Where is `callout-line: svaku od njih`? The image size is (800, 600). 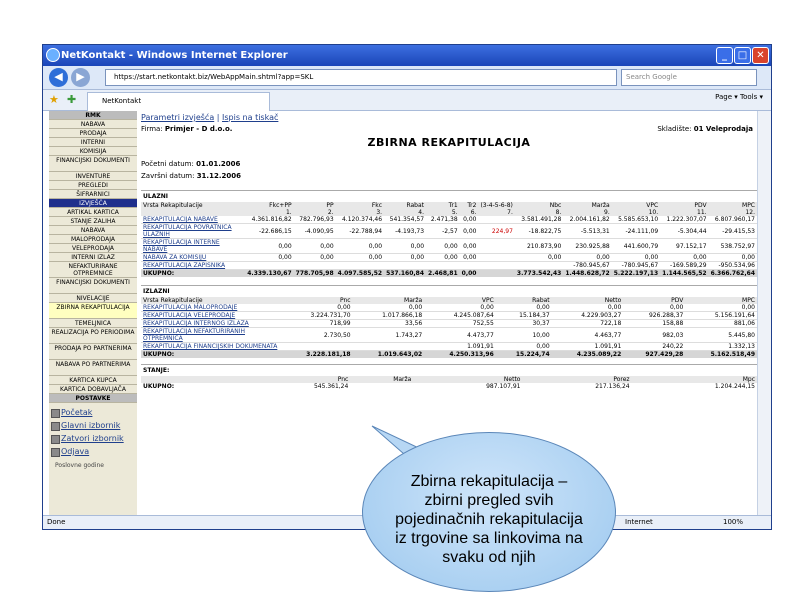 callout-line: svaku od njih is located at coordinates (489, 557).